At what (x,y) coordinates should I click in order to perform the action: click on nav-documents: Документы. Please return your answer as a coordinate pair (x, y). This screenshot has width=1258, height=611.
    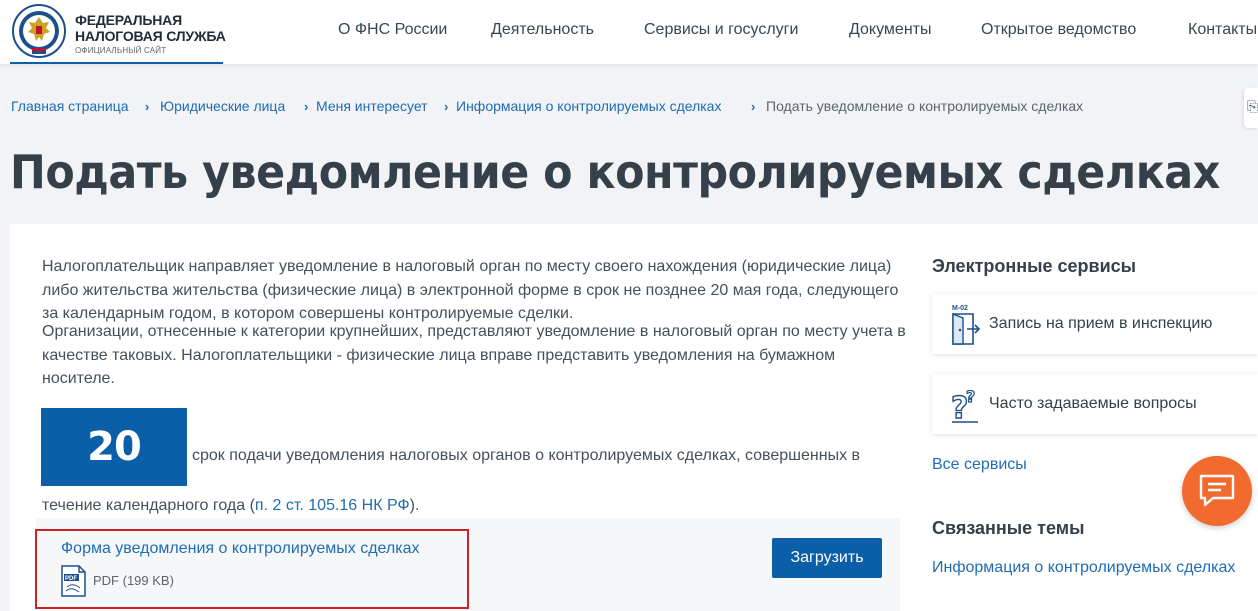
    Looking at the image, I should click on (890, 30).